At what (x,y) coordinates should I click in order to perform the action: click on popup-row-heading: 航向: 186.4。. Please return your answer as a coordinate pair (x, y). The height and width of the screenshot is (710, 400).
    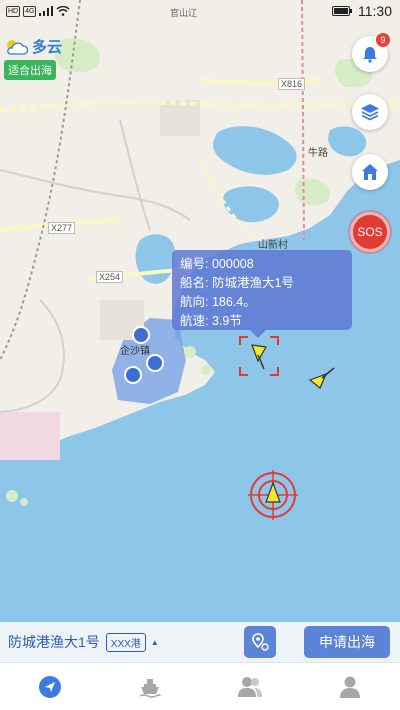
    Looking at the image, I should click on (218, 302).